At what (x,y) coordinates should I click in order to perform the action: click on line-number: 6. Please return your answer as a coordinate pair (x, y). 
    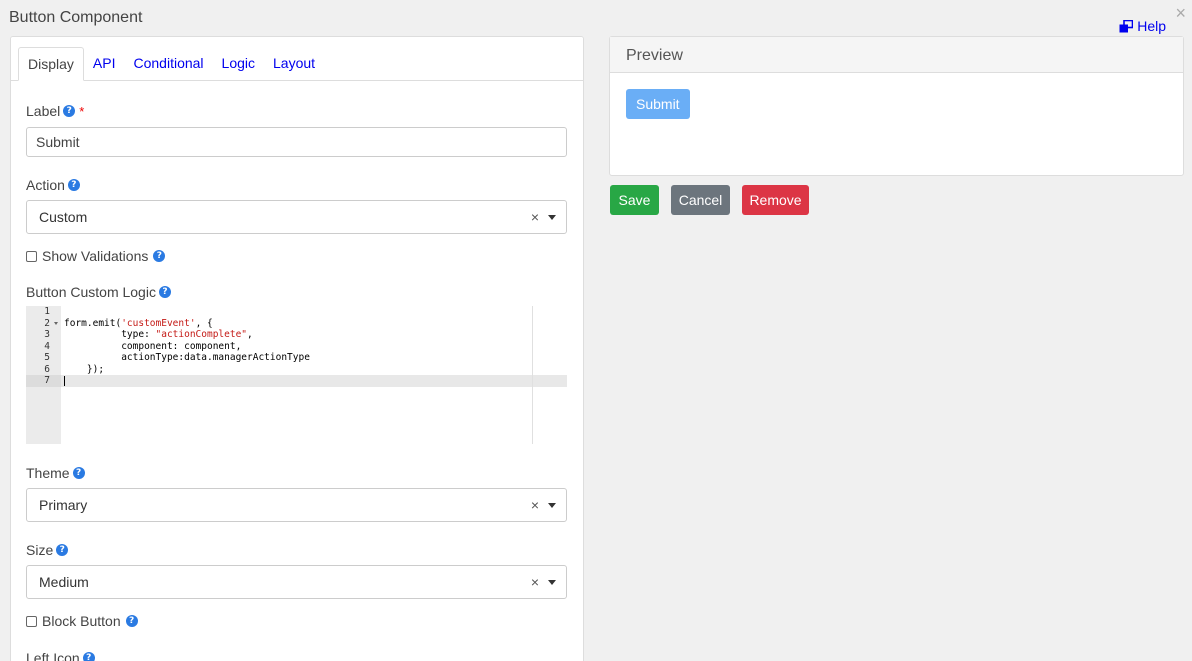
    Looking at the image, I should click on (47, 369).